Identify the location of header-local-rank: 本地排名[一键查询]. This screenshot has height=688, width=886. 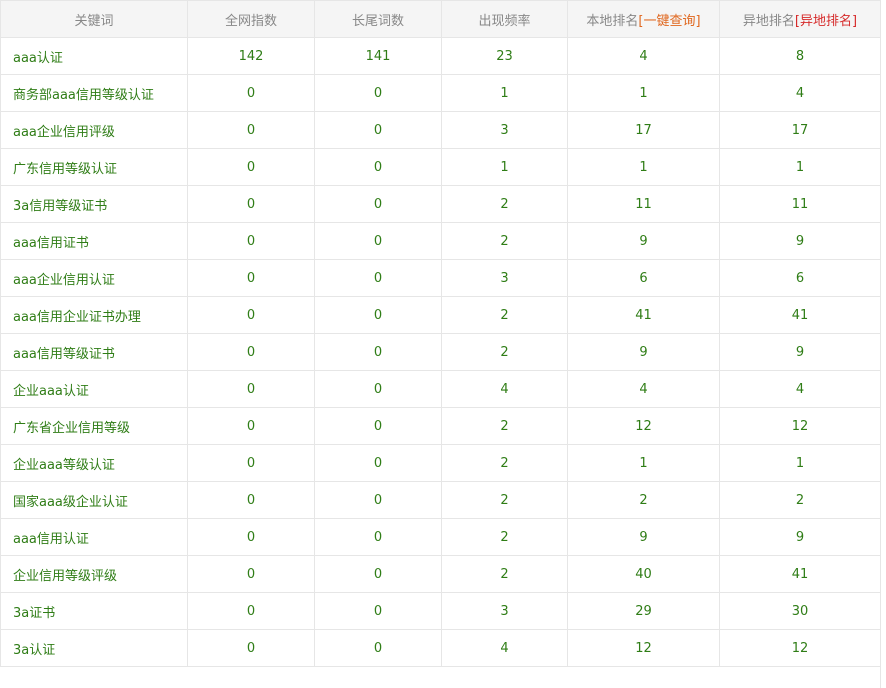
(643, 19).